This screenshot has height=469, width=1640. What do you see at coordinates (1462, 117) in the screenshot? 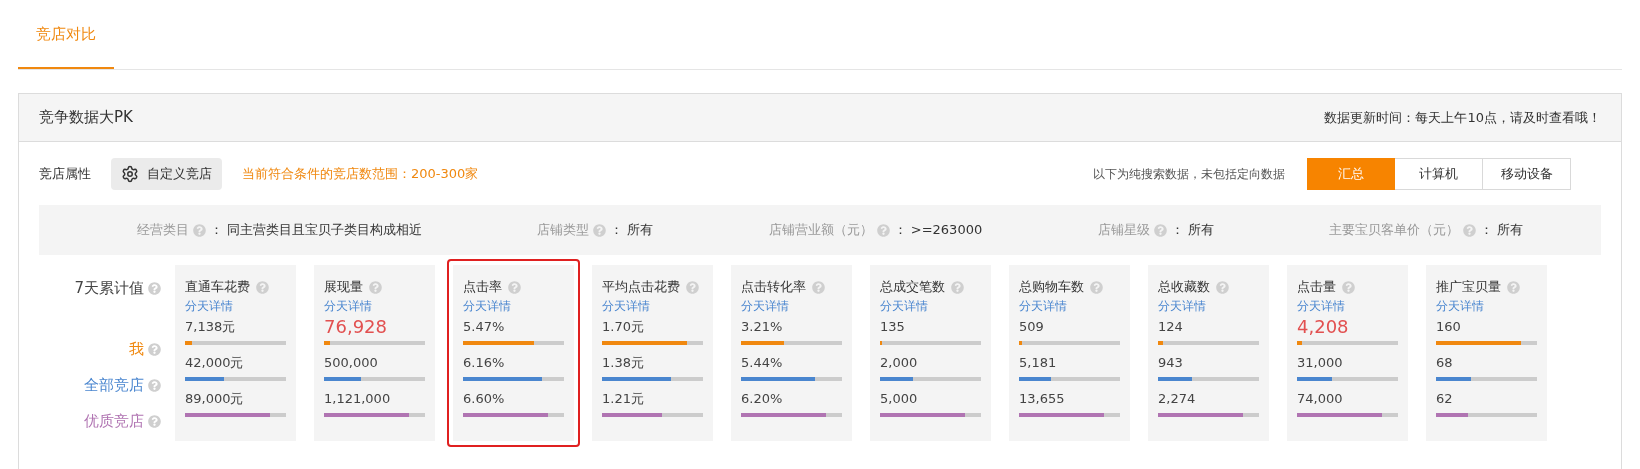
I see `update-note: 数据更新时间：每天上午10点，请及时查看哦！` at bounding box center [1462, 117].